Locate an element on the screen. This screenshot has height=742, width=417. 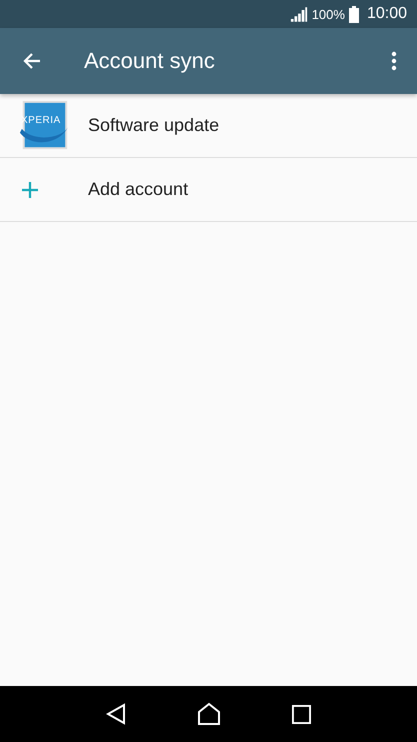
plus-icon is located at coordinates (30, 190).